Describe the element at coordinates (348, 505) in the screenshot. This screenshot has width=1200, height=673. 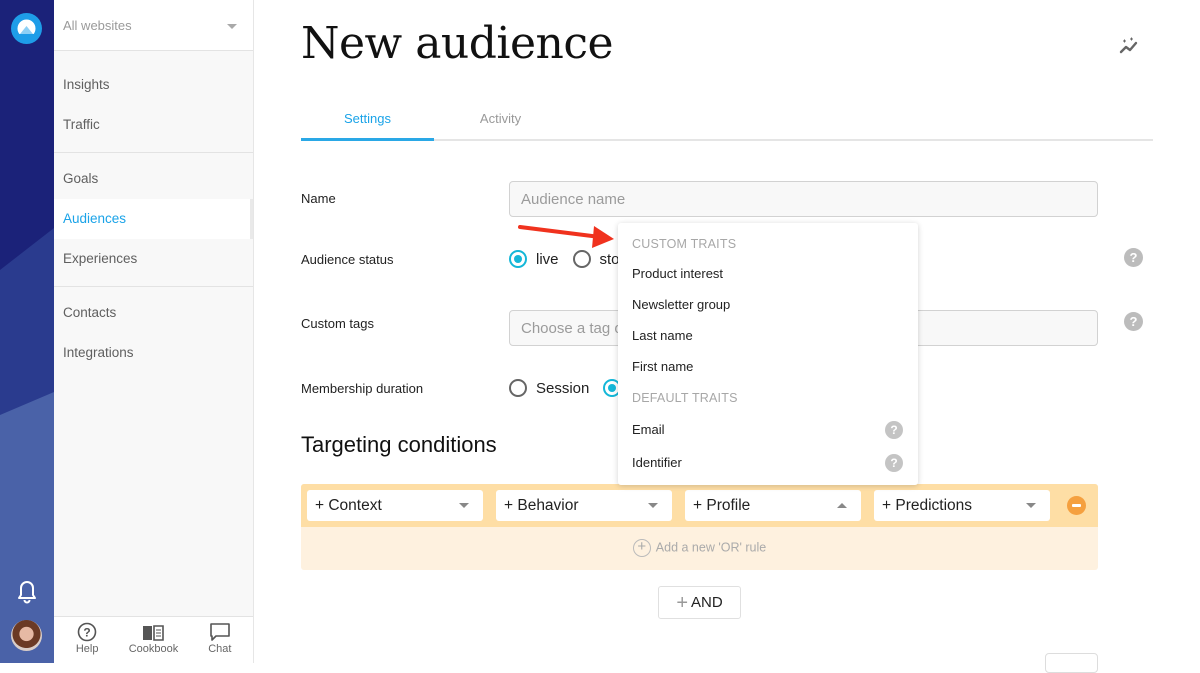
I see `context-selector-label: + Context` at that location.